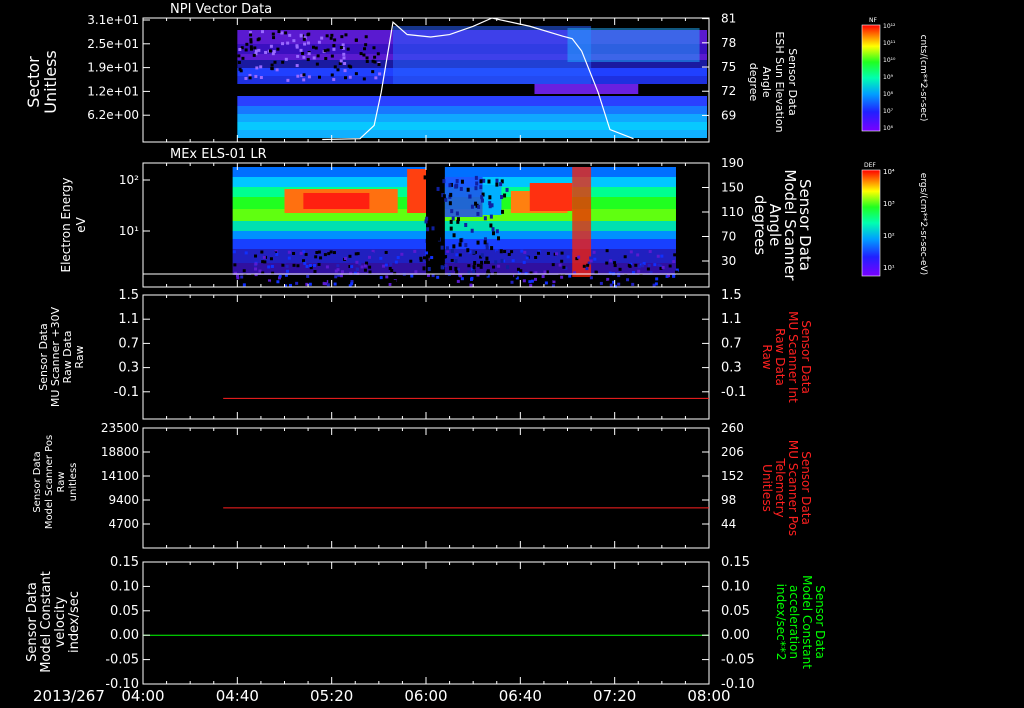 Image resolution: width=1024 pixels, height=708 pixels. Describe the element at coordinates (113, 68) in the screenshot. I see `y-tick-label: 1.9e+01` at that location.